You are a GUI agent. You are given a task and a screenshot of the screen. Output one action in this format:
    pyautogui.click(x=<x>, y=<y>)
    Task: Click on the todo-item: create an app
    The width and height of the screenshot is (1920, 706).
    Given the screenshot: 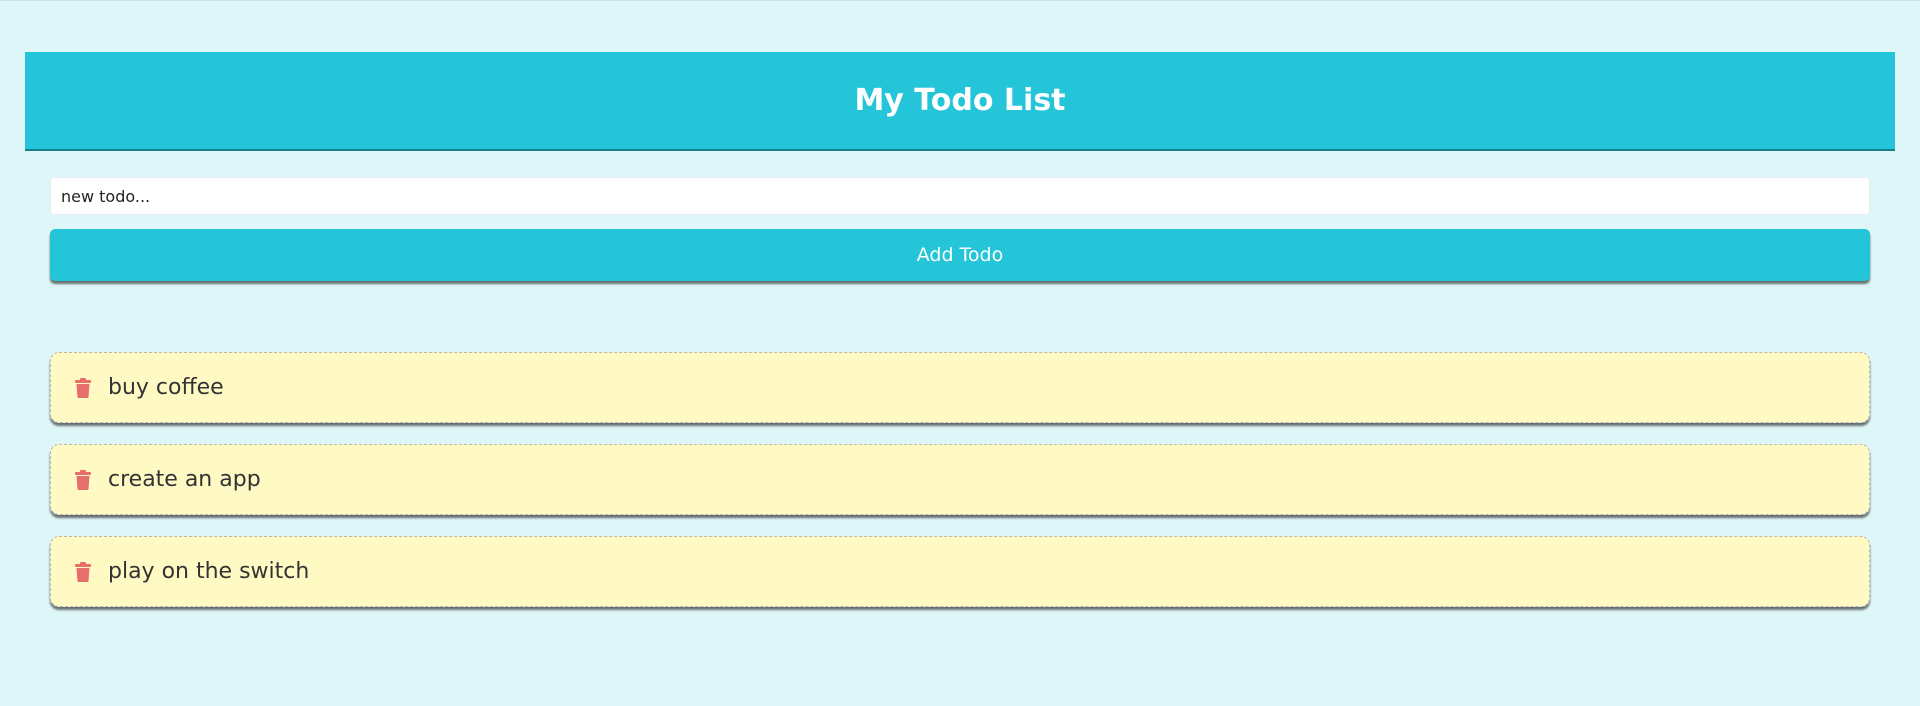 What is the action you would take?
    pyautogui.click(x=960, y=479)
    